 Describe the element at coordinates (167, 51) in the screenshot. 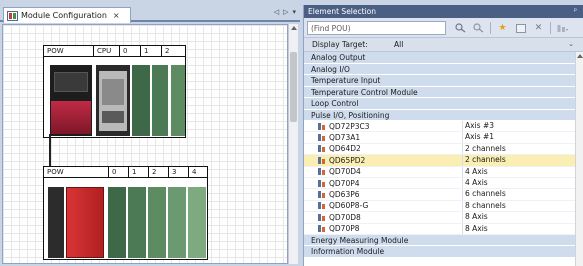

I see `slot-label-2: 2` at that location.